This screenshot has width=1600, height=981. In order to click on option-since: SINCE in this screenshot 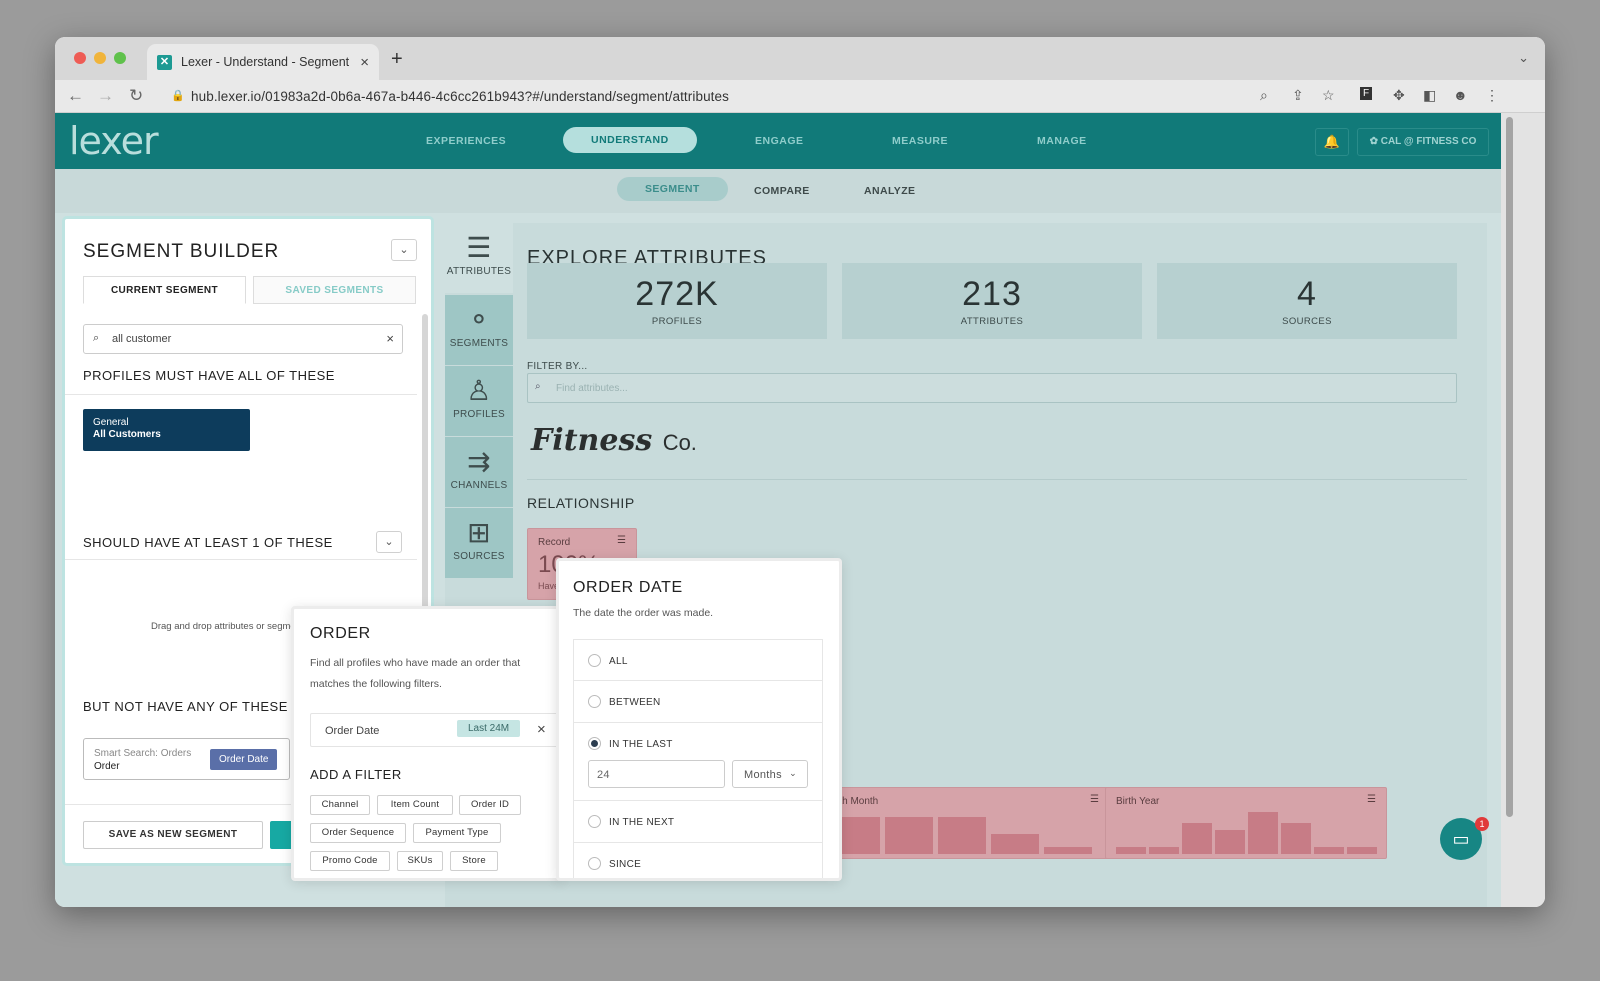, I will do `click(698, 860)`.